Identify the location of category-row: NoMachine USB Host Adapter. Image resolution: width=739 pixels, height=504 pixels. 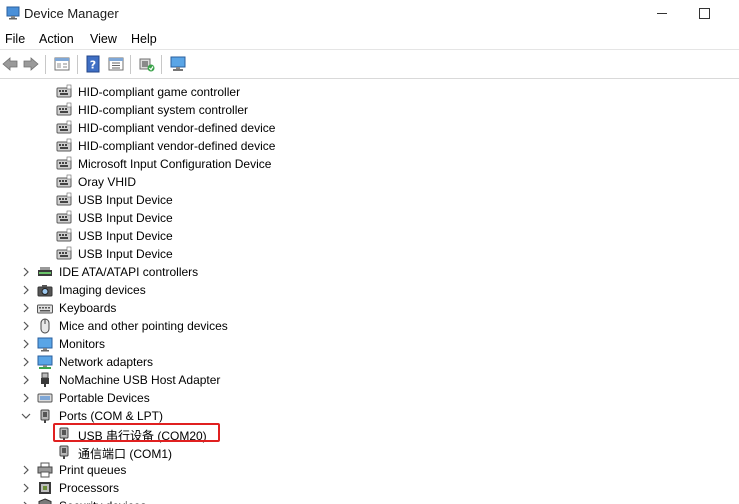
(369, 380).